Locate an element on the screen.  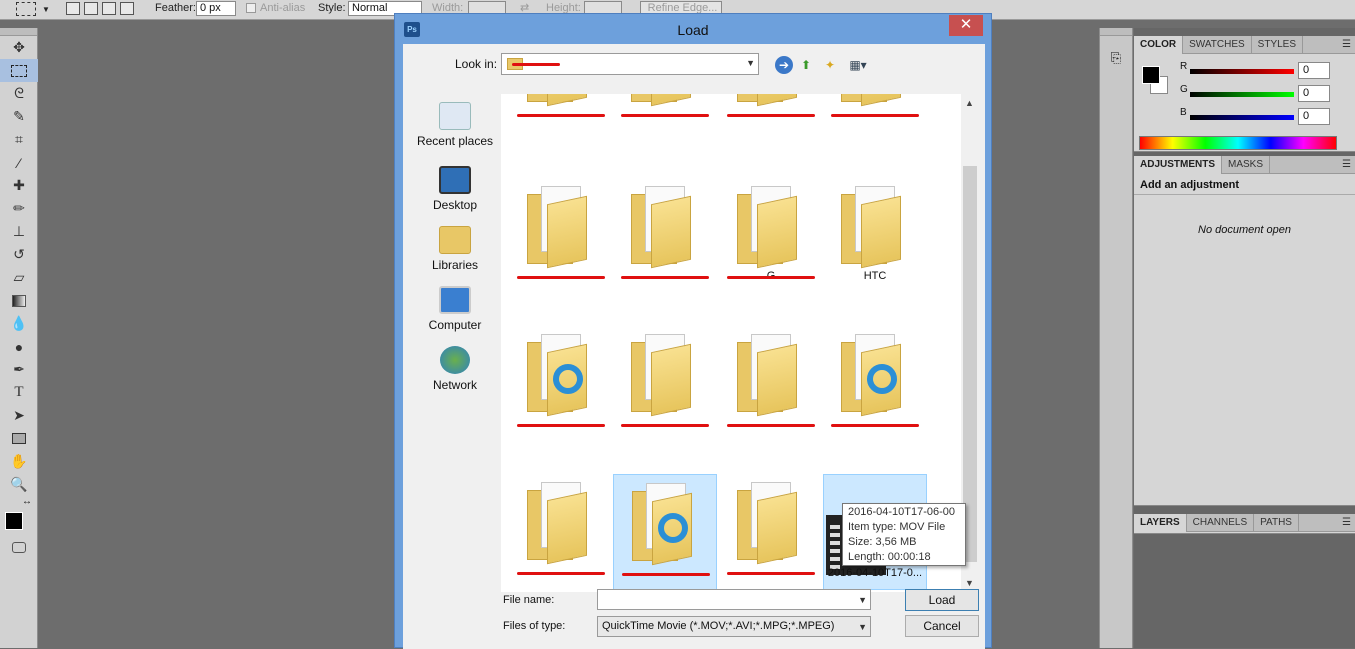
tab-masks: MASKS is located at coordinates (1246, 165).